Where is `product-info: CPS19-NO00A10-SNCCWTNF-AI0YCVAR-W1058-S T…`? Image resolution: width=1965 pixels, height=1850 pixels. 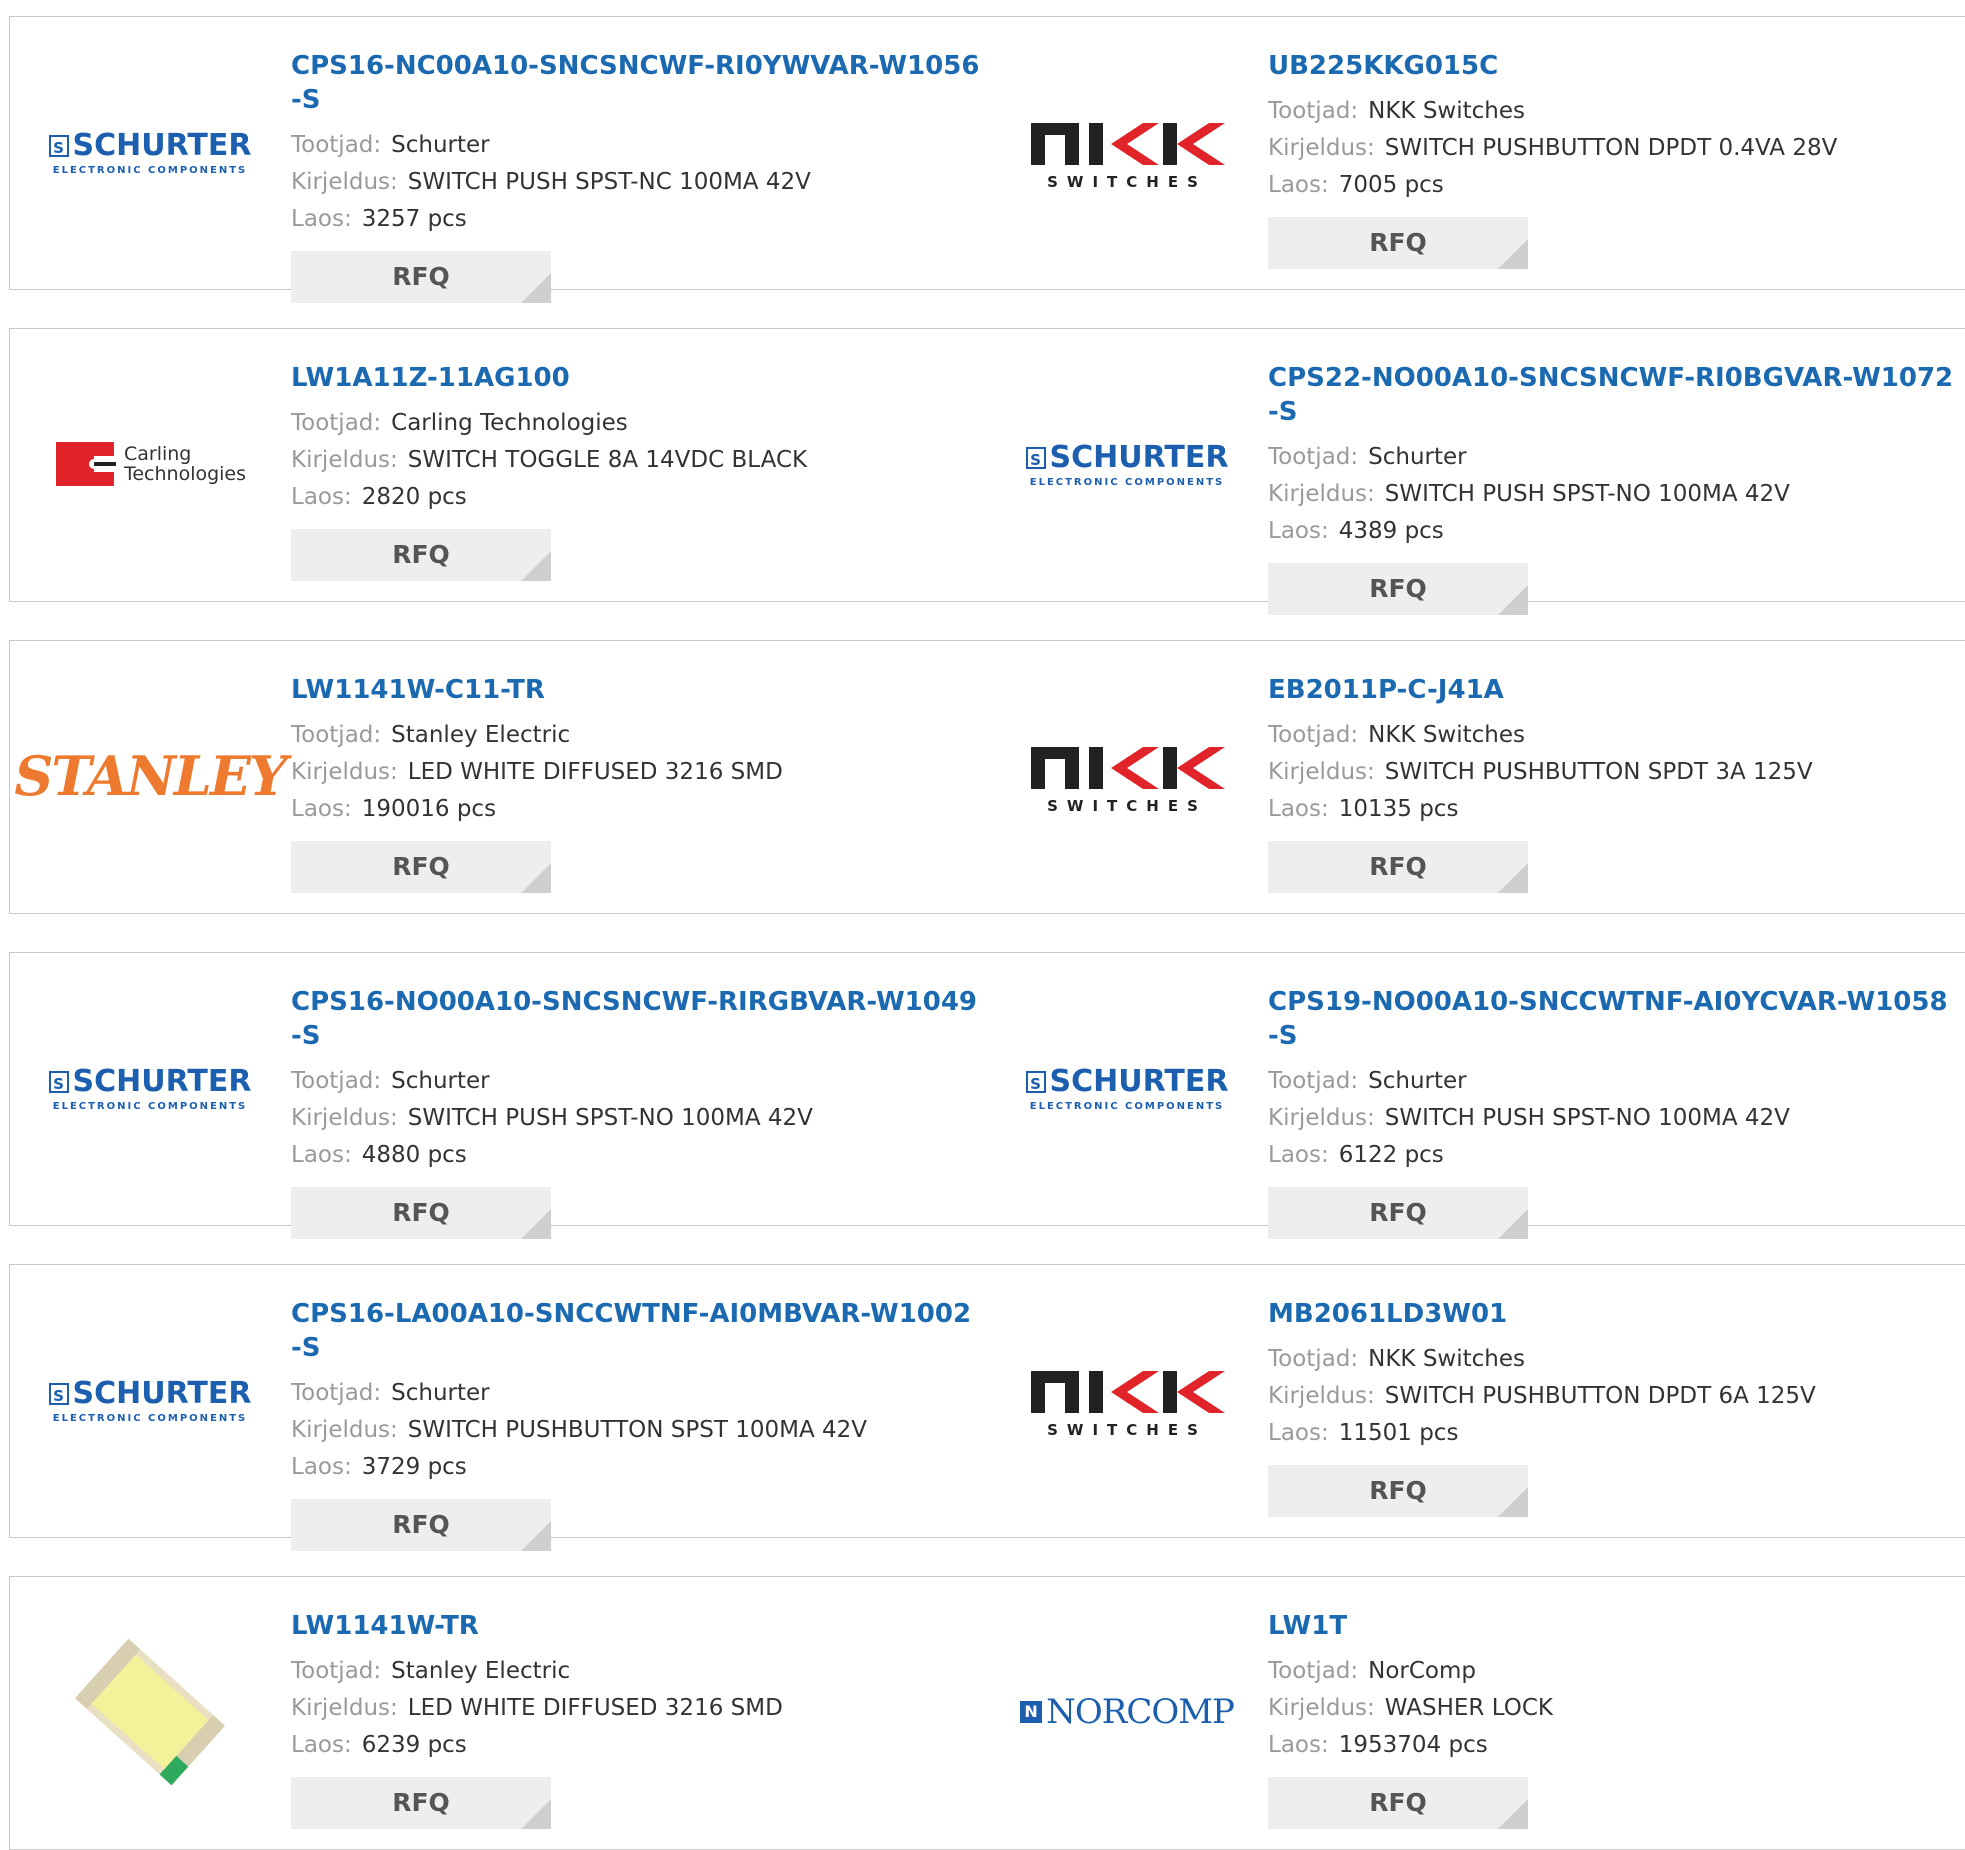
product-info: CPS19-NO00A10-SNCCWTNF-AI0YCVAR-W1058-S T… is located at coordinates (1613, 1112).